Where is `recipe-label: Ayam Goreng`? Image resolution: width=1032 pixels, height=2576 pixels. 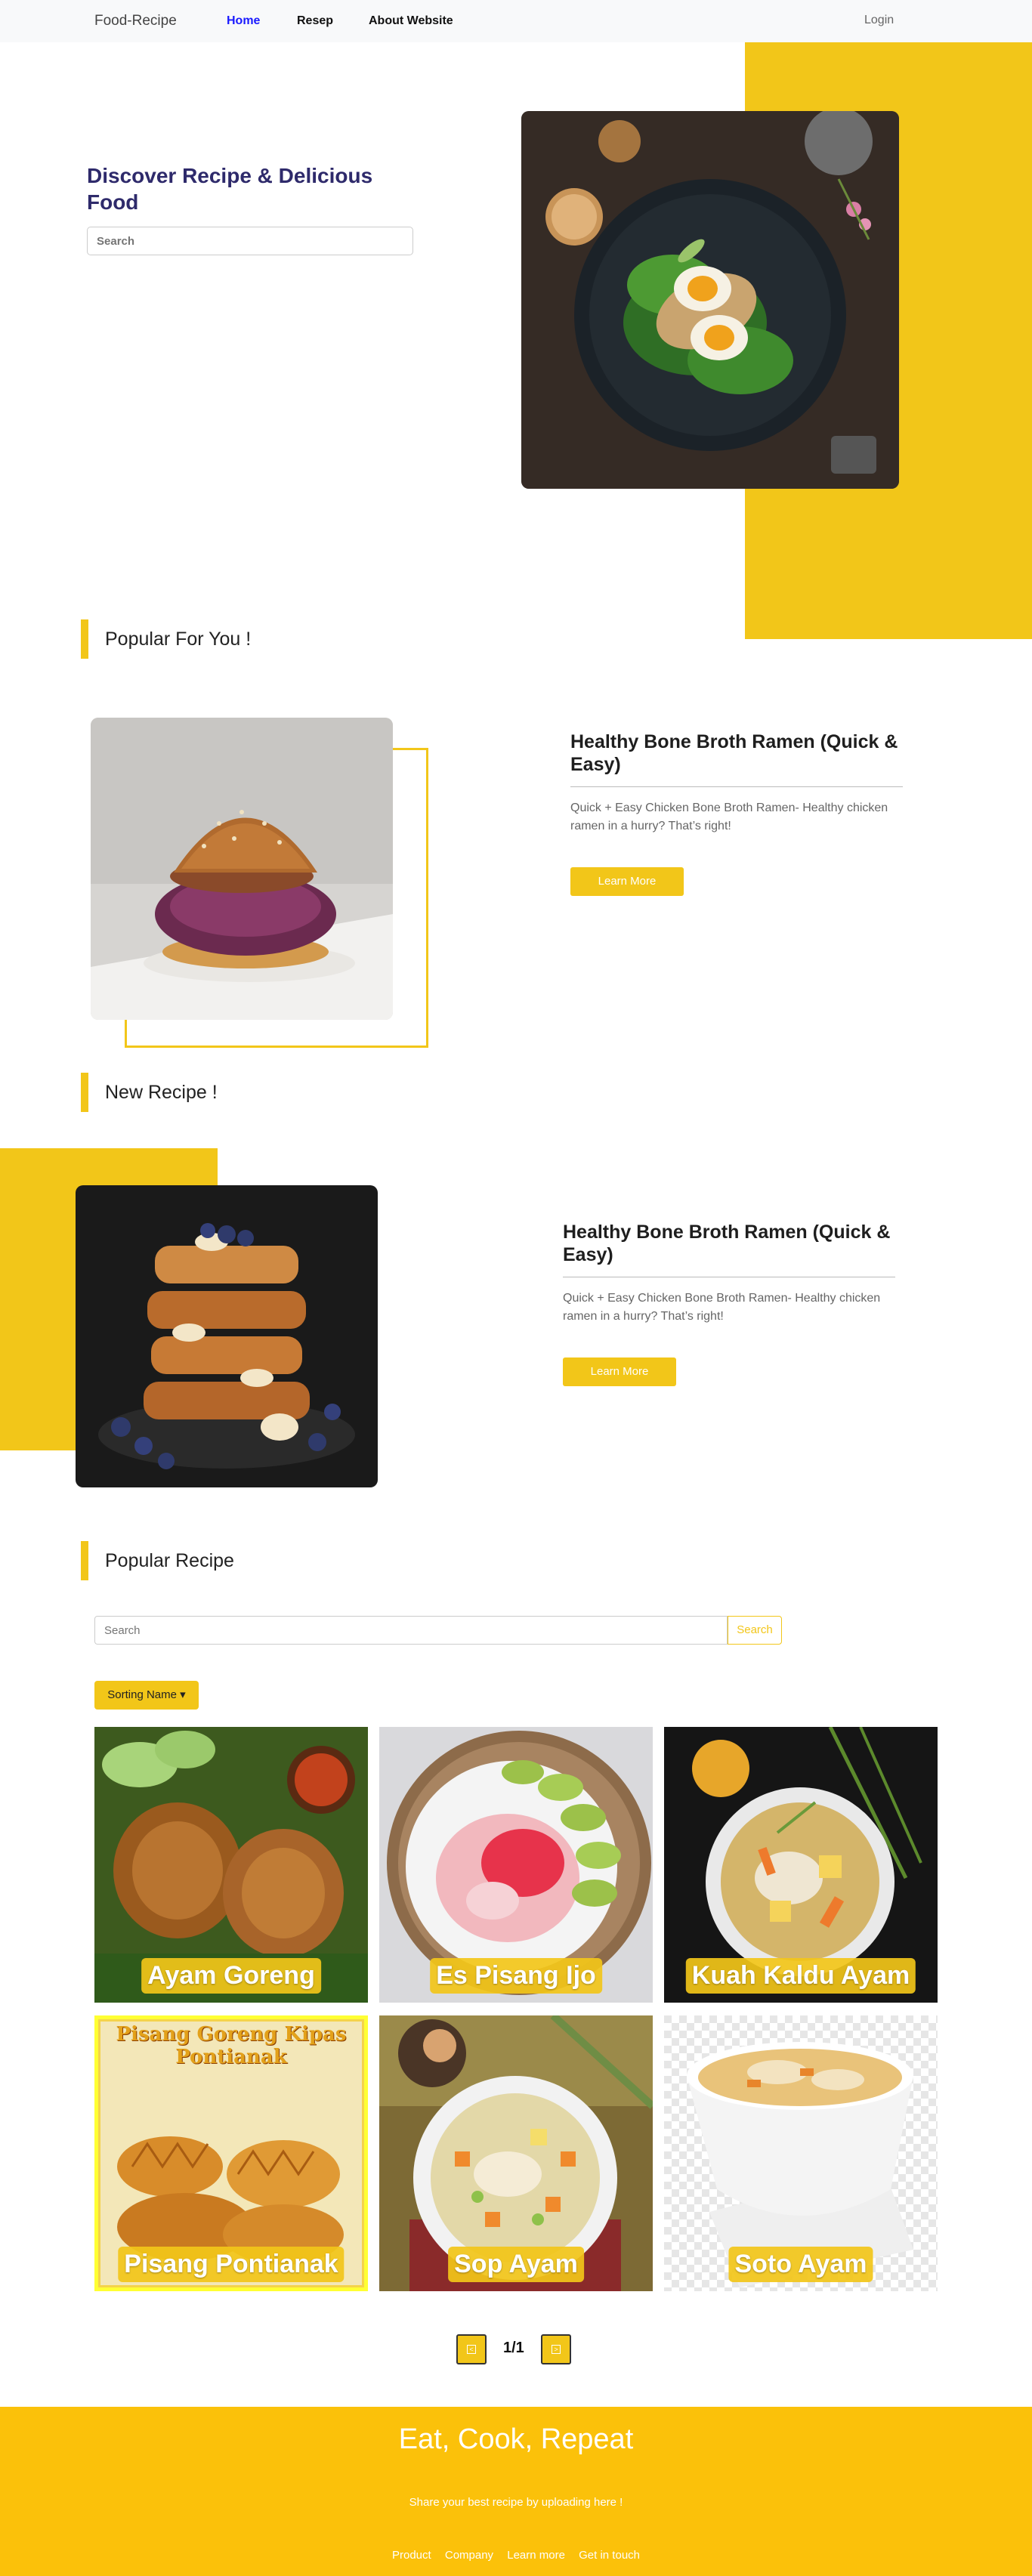
recipe-label: Ayam Goreng is located at coordinates (231, 1976).